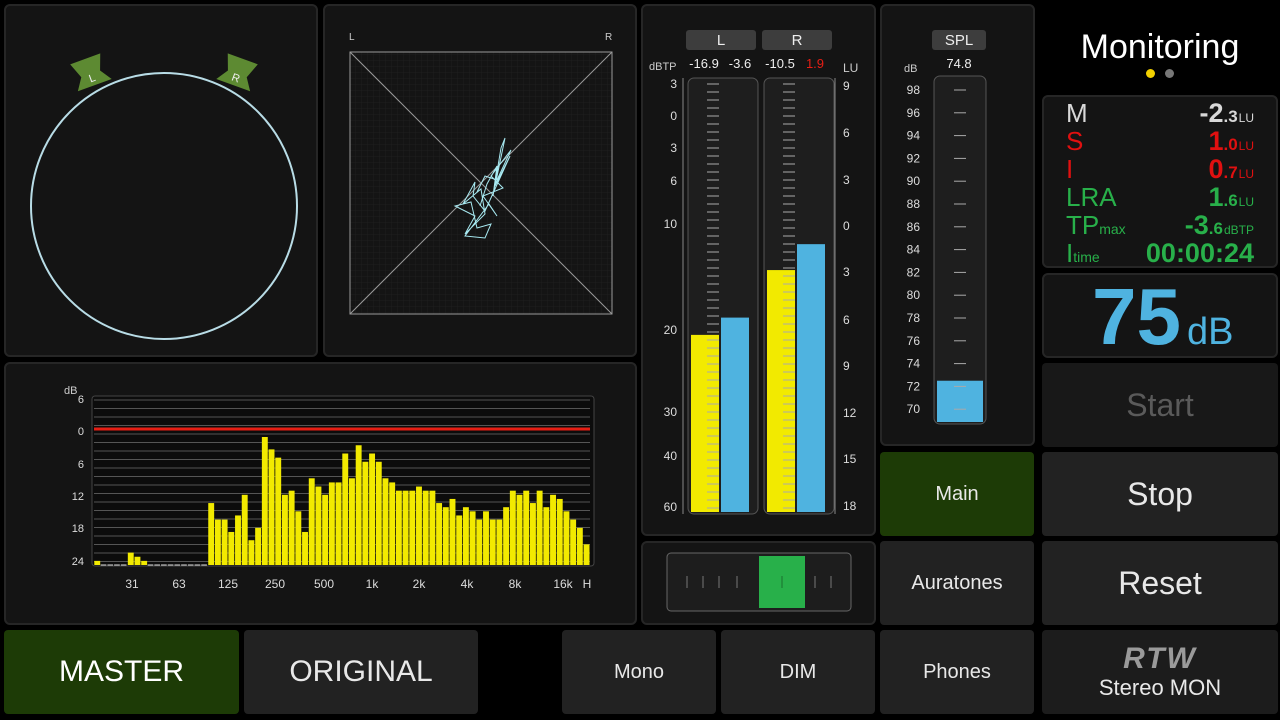 The width and height of the screenshot is (1280, 720). Describe the element at coordinates (1160, 658) in the screenshot. I see `rtw-logo: RTW` at that location.